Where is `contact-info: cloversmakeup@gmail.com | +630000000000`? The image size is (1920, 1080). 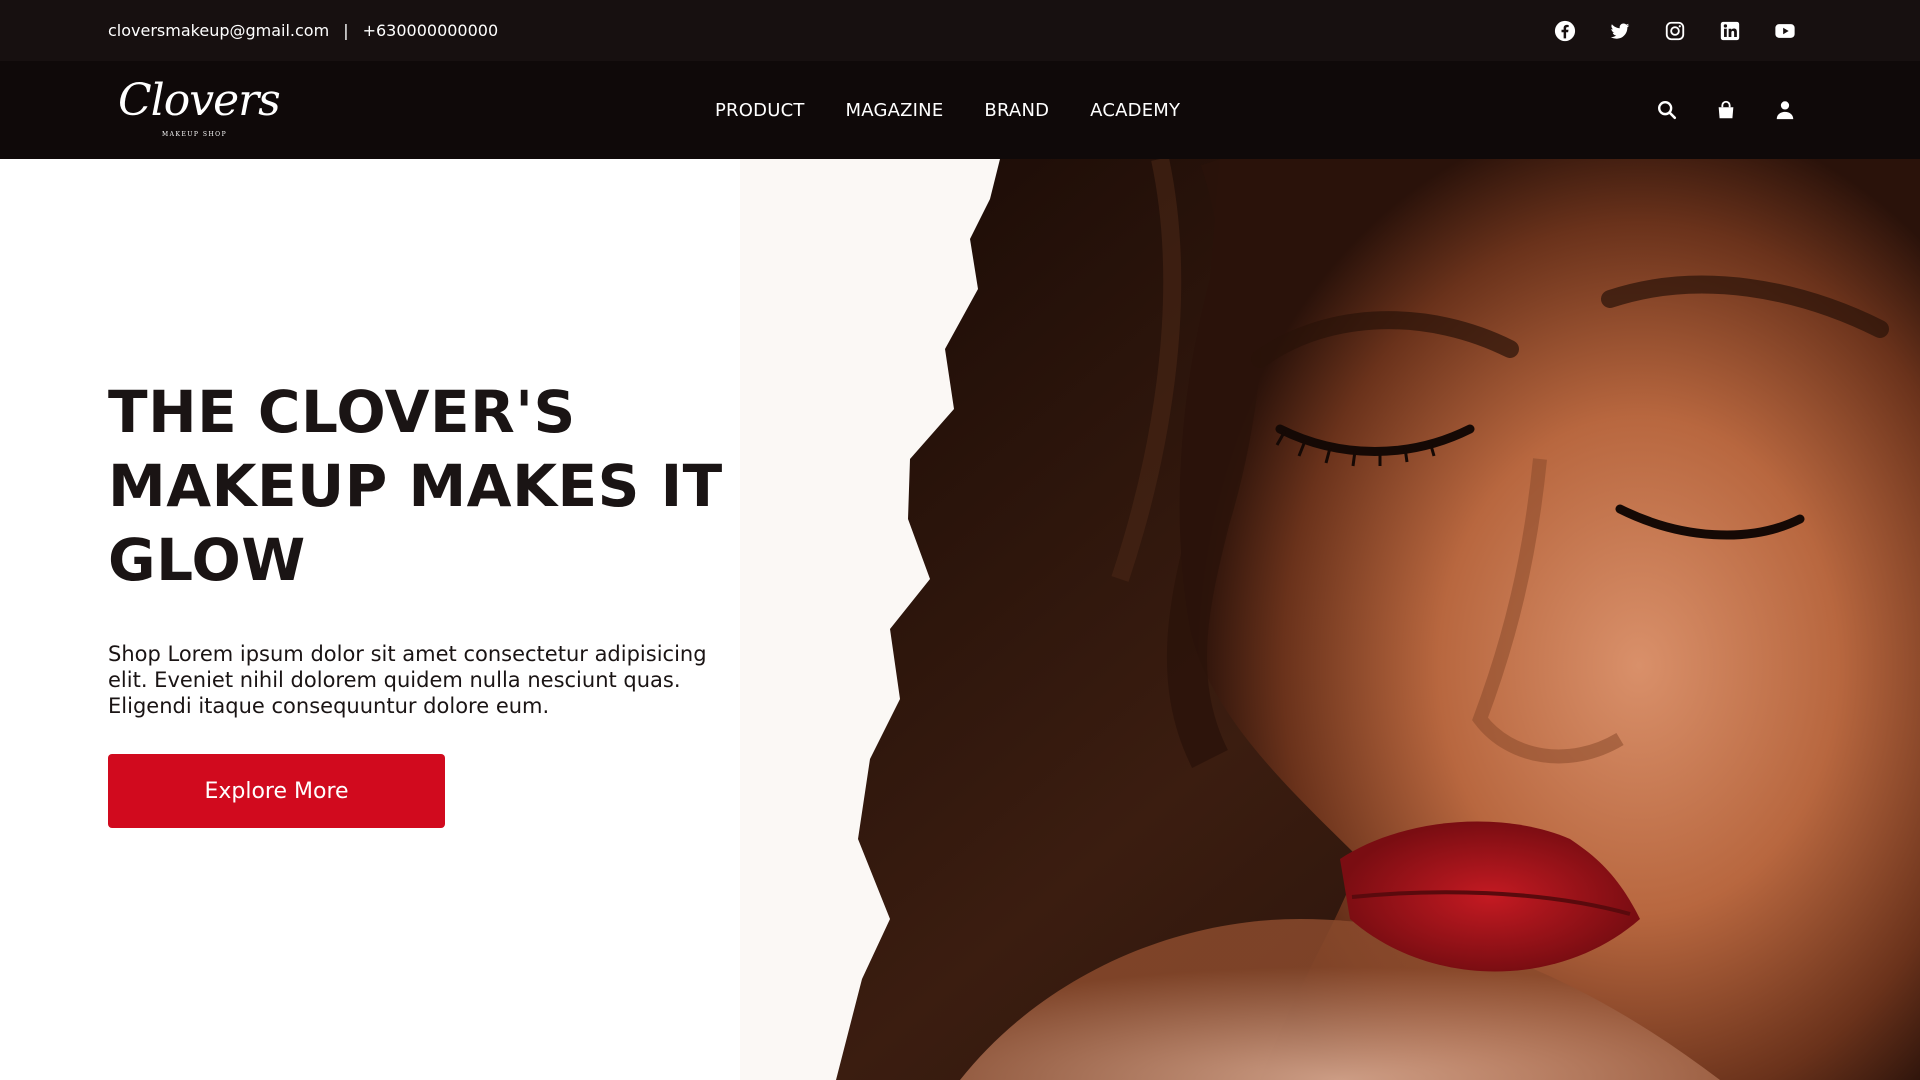
contact-info: cloversmakeup@gmail.com | +630000000000 is located at coordinates (303, 30).